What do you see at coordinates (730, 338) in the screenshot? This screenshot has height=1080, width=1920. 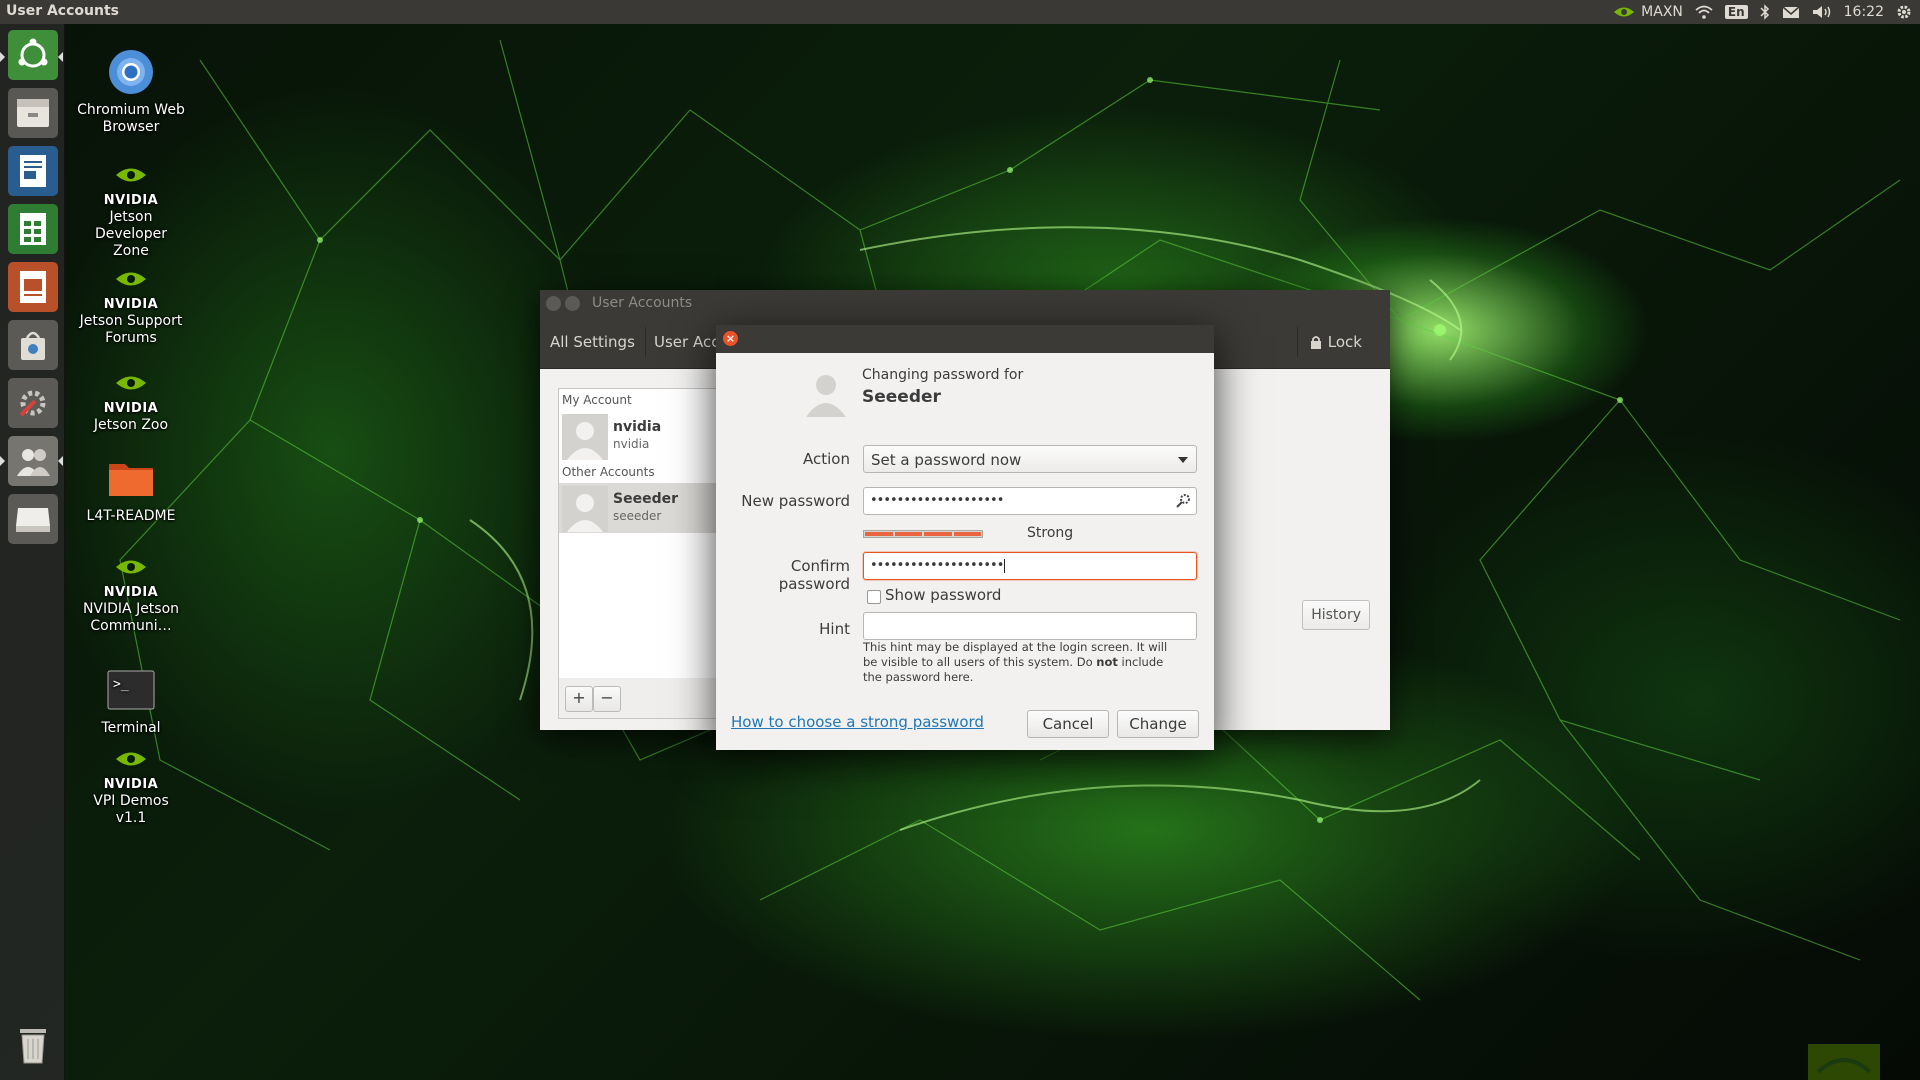 I see `close-icon: ×` at bounding box center [730, 338].